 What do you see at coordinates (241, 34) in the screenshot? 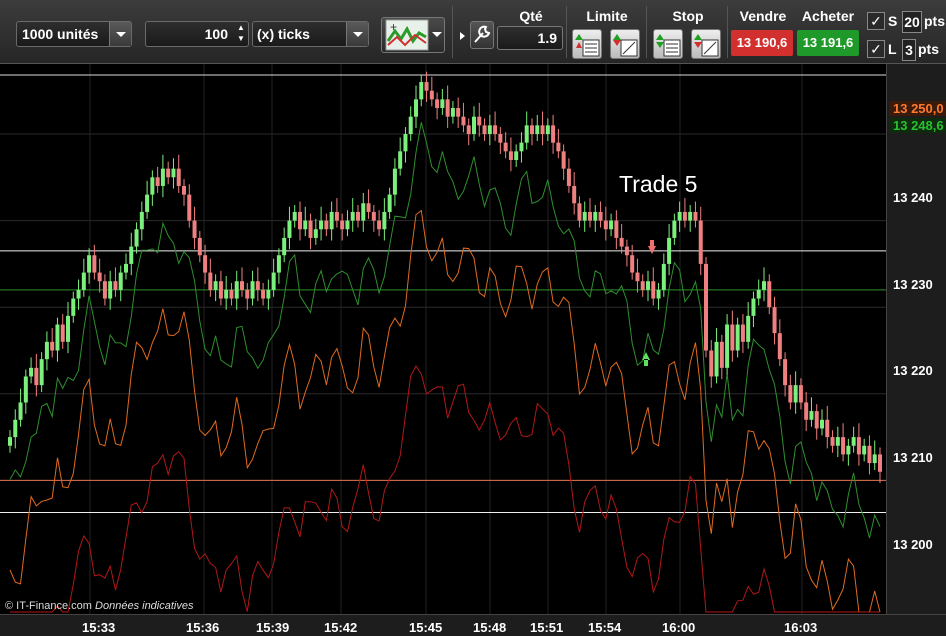
I see `ticks-stepper: ▲ ▼` at bounding box center [241, 34].